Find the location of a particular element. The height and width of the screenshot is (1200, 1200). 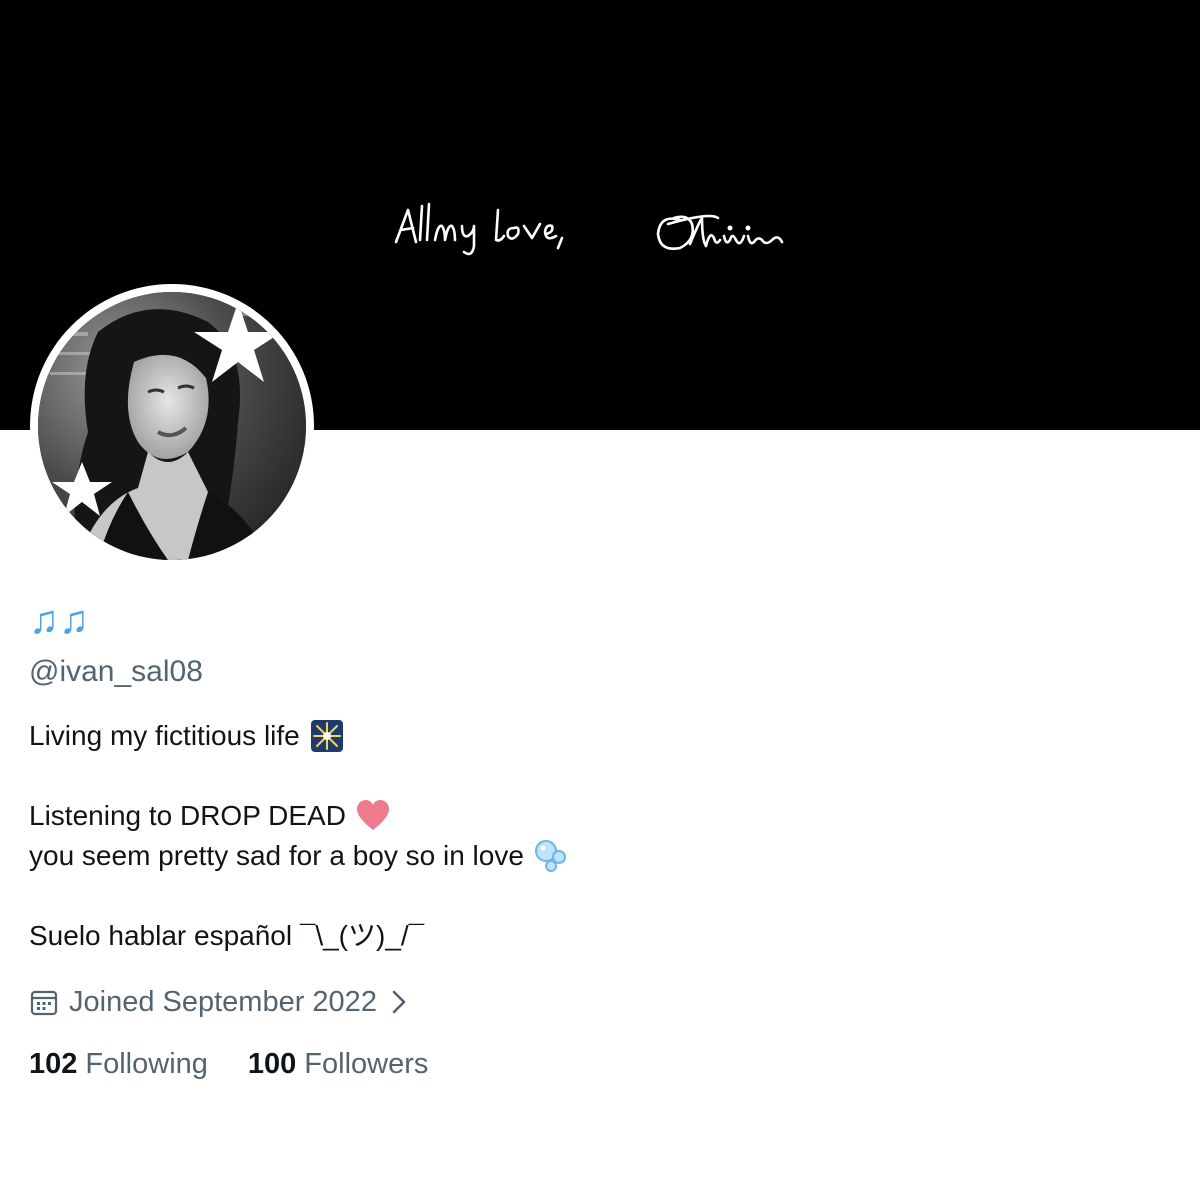

following-link: 102 Following is located at coordinates (118, 1064).